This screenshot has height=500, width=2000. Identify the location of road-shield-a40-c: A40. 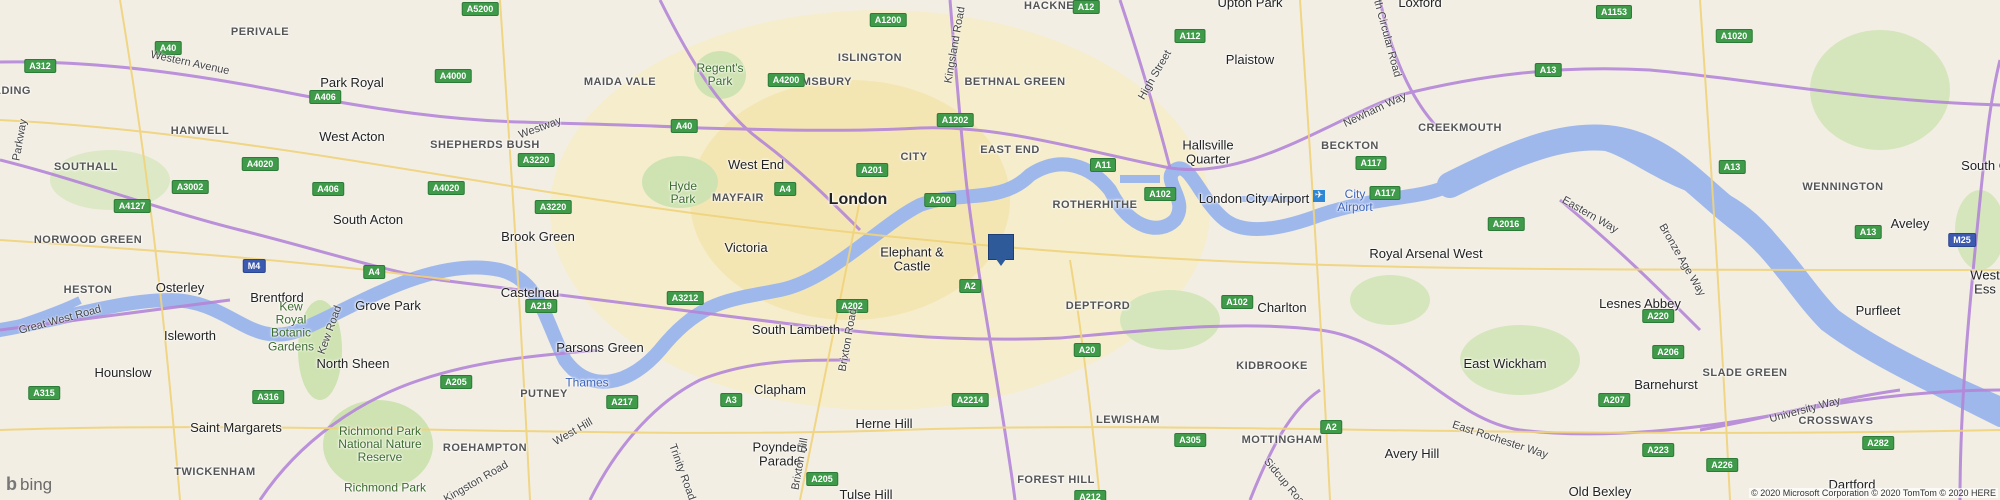
(684, 126).